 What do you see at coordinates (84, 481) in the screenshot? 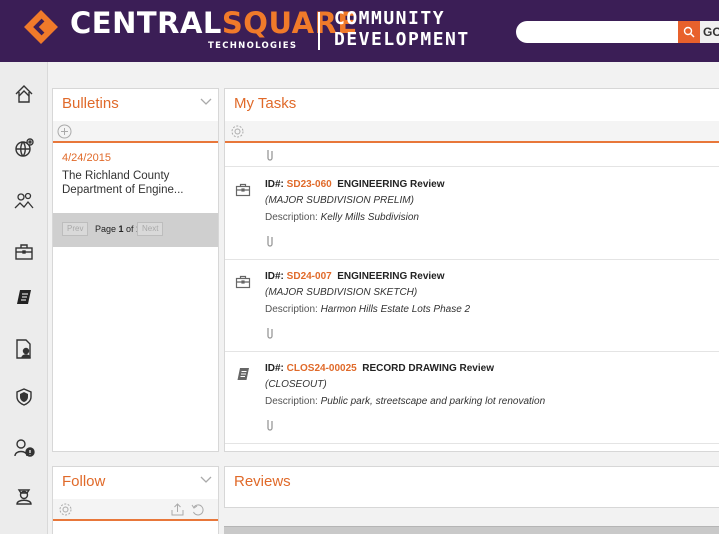
I see `follow-title: Follow` at bounding box center [84, 481].